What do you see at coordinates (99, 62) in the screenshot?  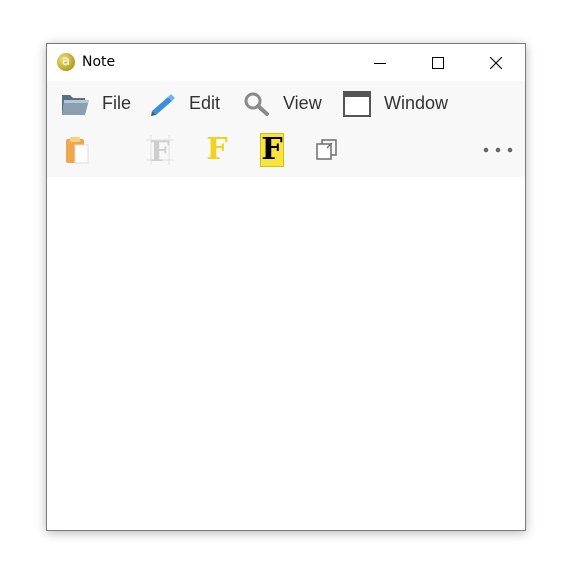 I see `window-title: Note` at bounding box center [99, 62].